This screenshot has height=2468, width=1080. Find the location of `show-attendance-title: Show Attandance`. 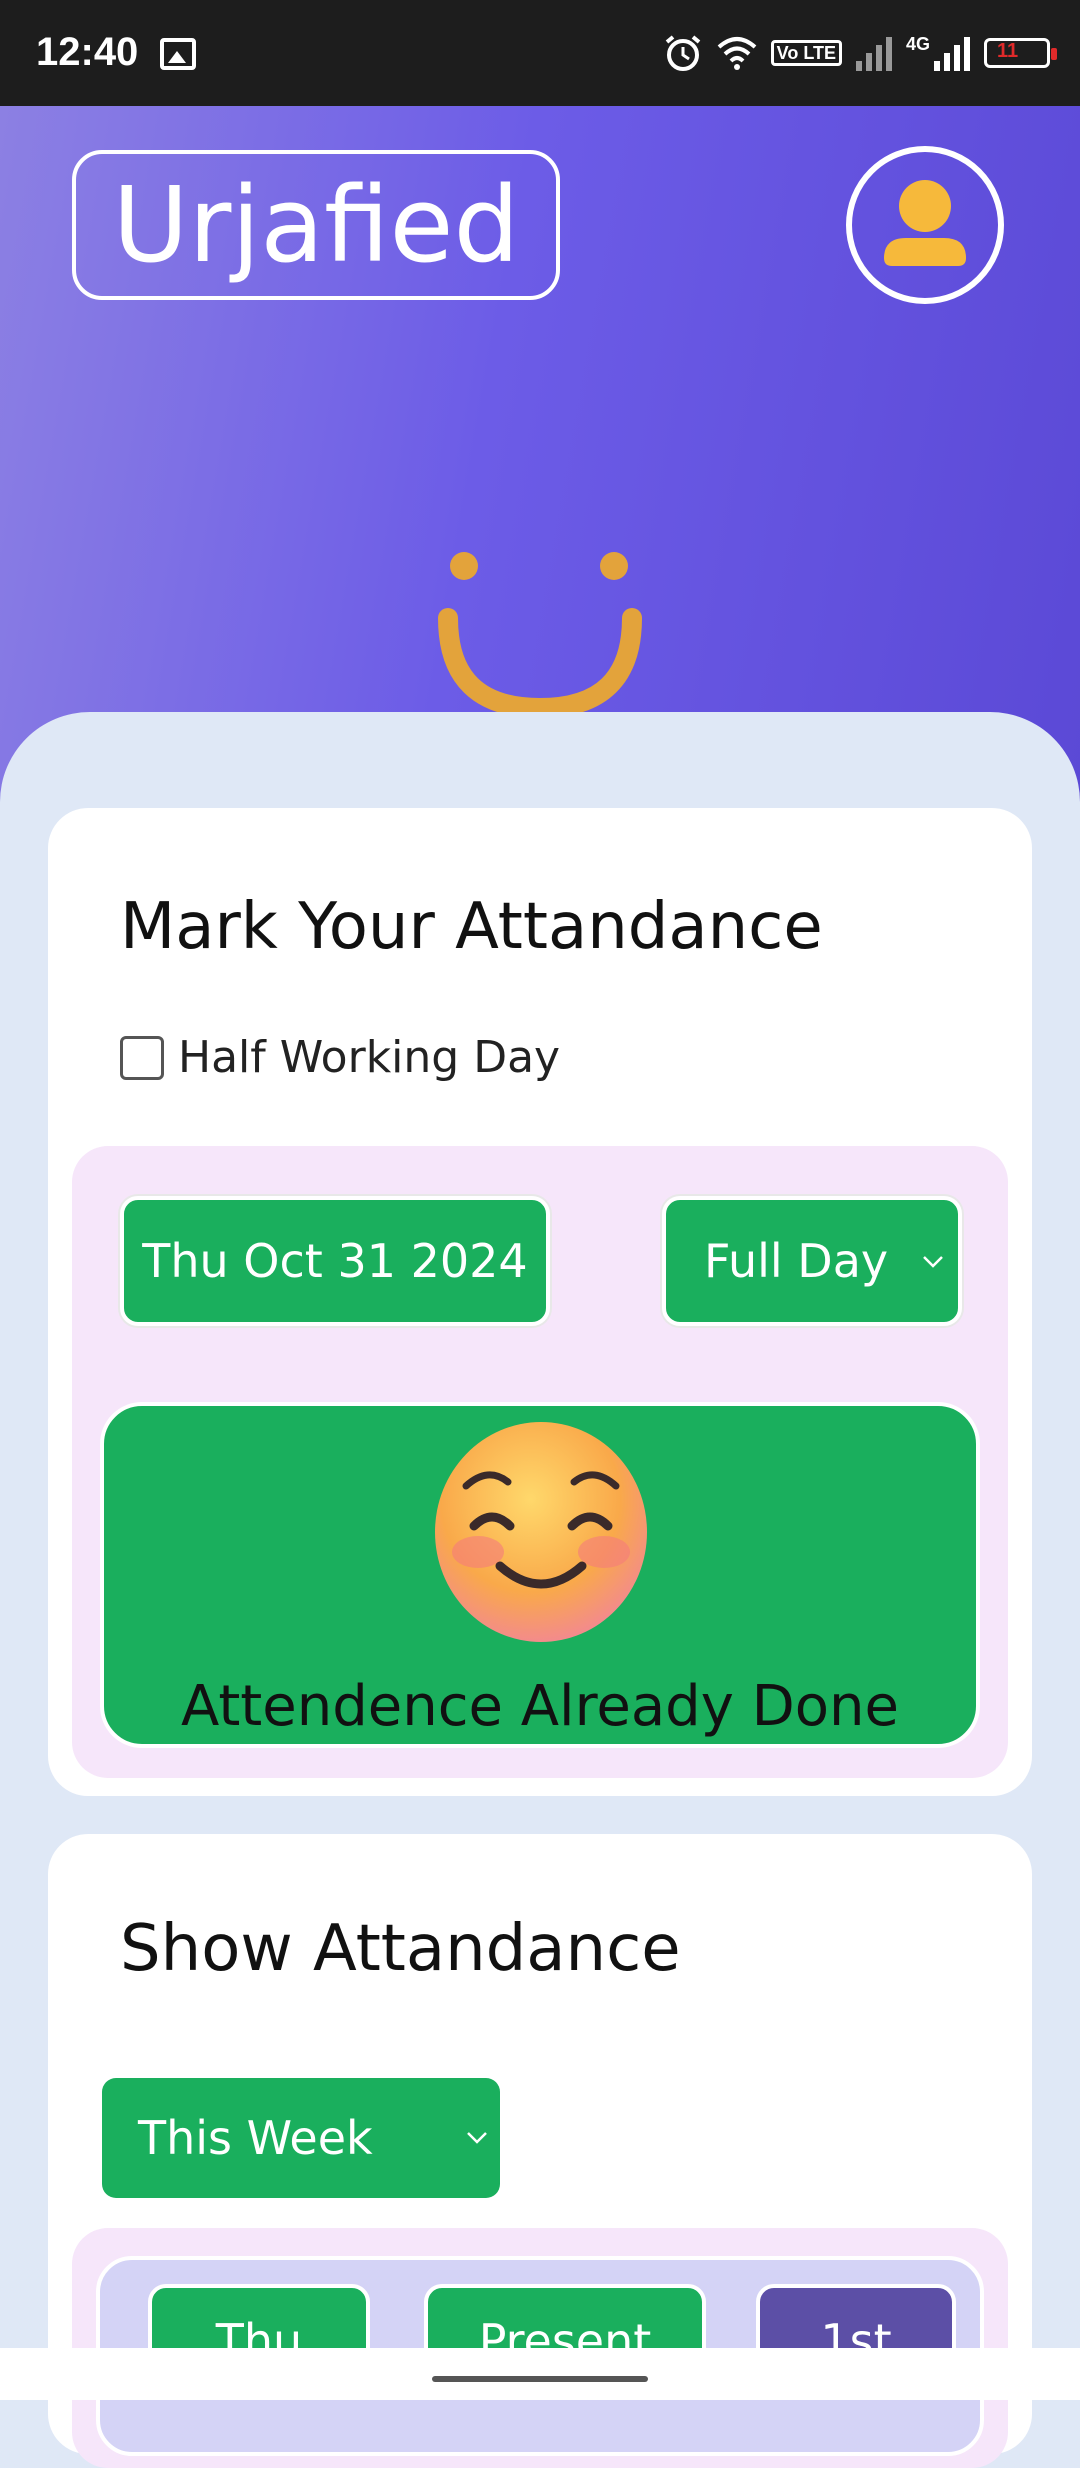

show-attendance-title: Show Attandance is located at coordinates (400, 1949).